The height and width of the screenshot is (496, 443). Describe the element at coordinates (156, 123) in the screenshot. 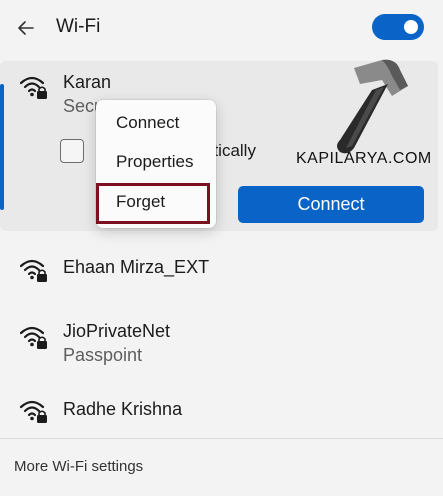

I see `menu-item-connect: Connect` at that location.